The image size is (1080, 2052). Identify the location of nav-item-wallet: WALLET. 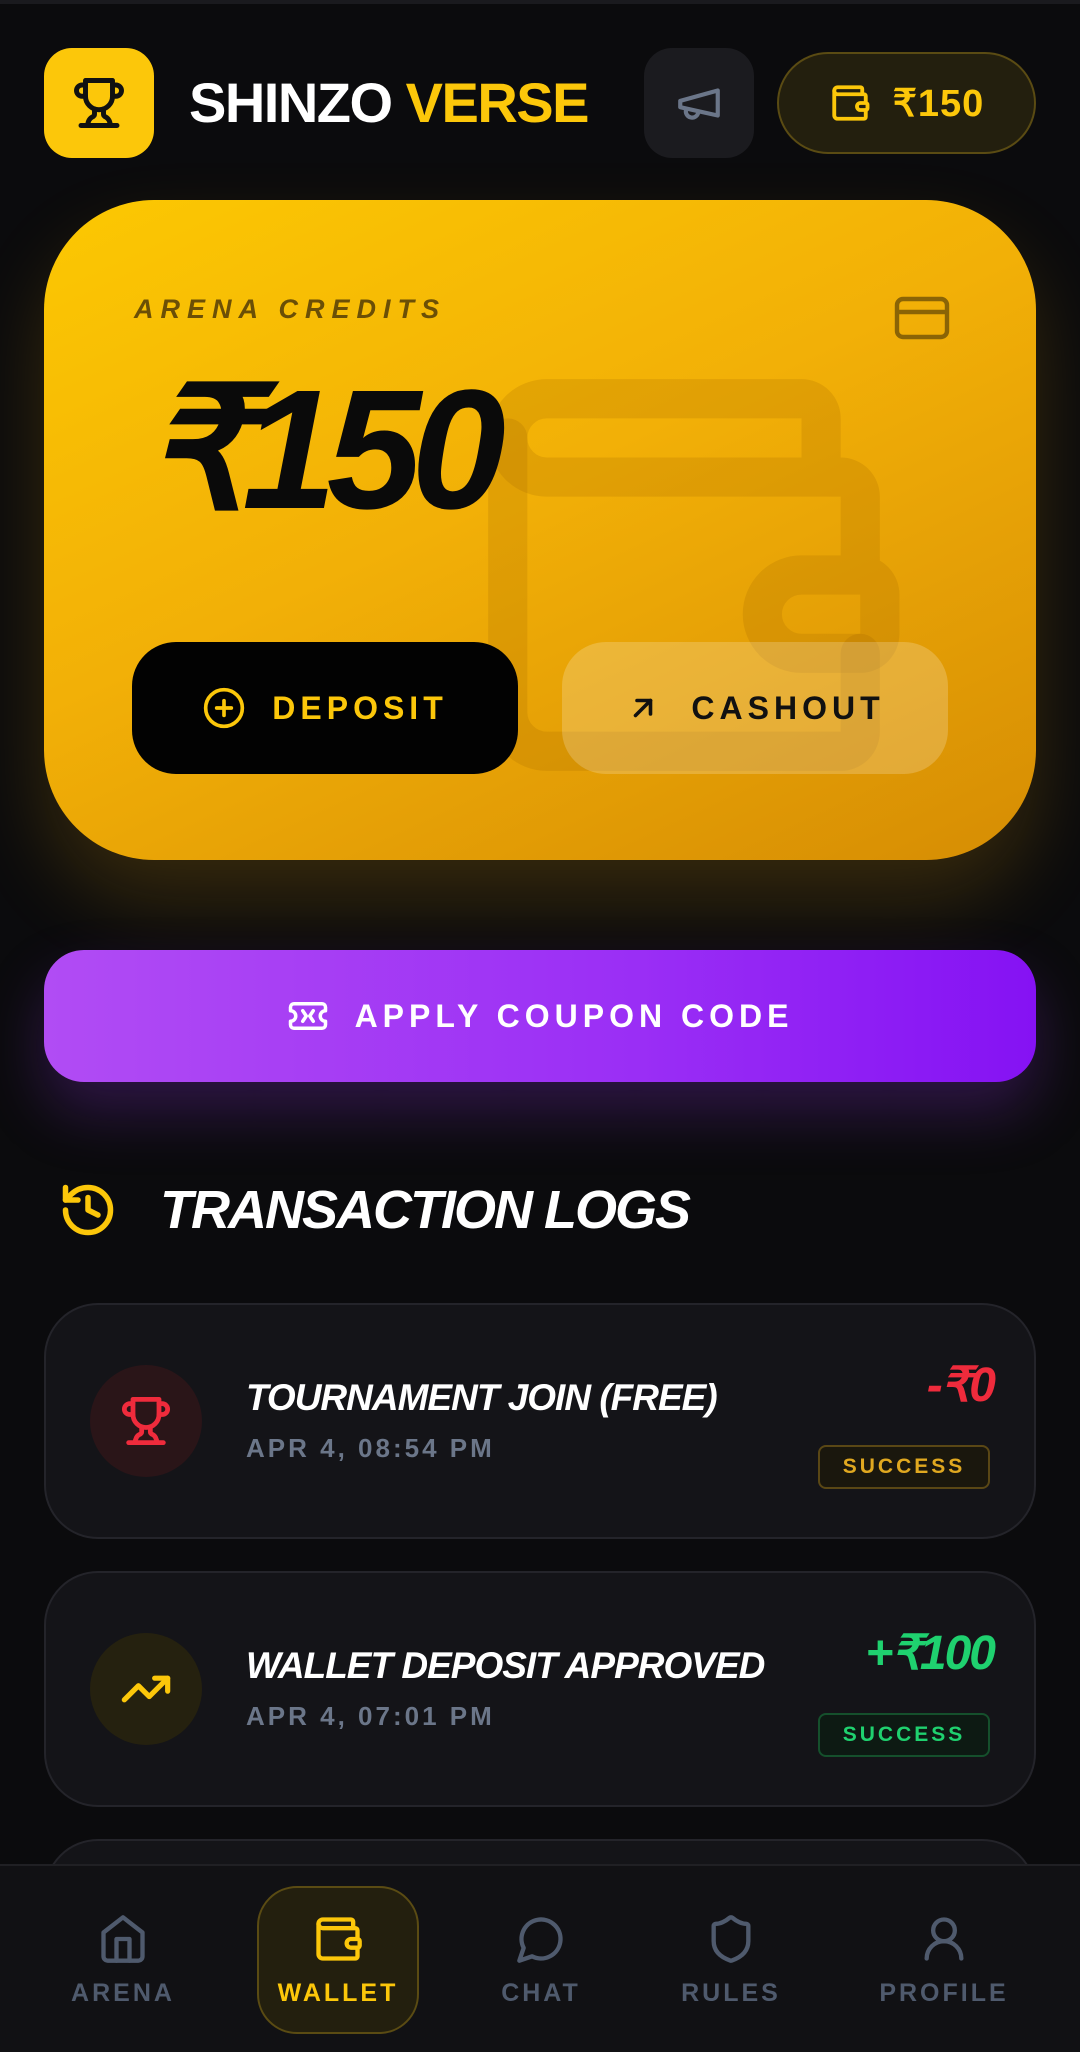
(338, 1960).